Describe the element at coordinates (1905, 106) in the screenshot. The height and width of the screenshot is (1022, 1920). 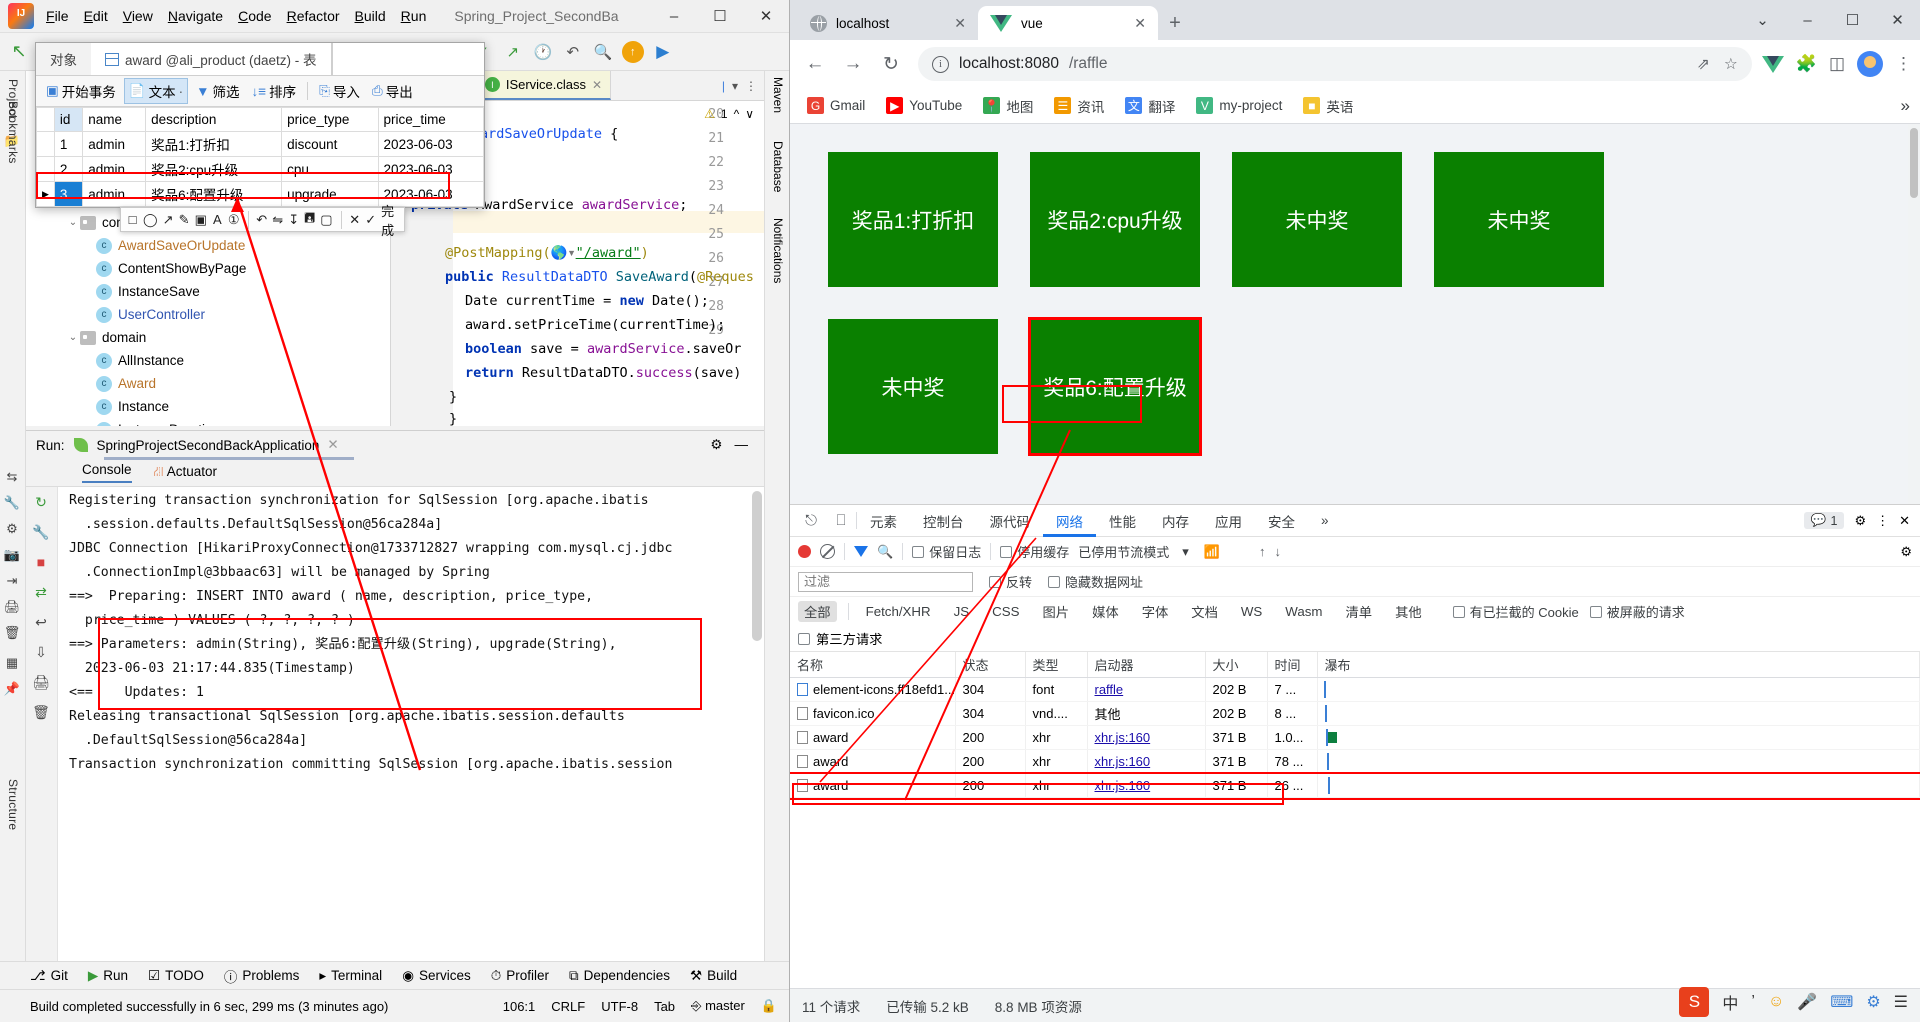
I see `bookmarks-overflow-icon: »` at that location.